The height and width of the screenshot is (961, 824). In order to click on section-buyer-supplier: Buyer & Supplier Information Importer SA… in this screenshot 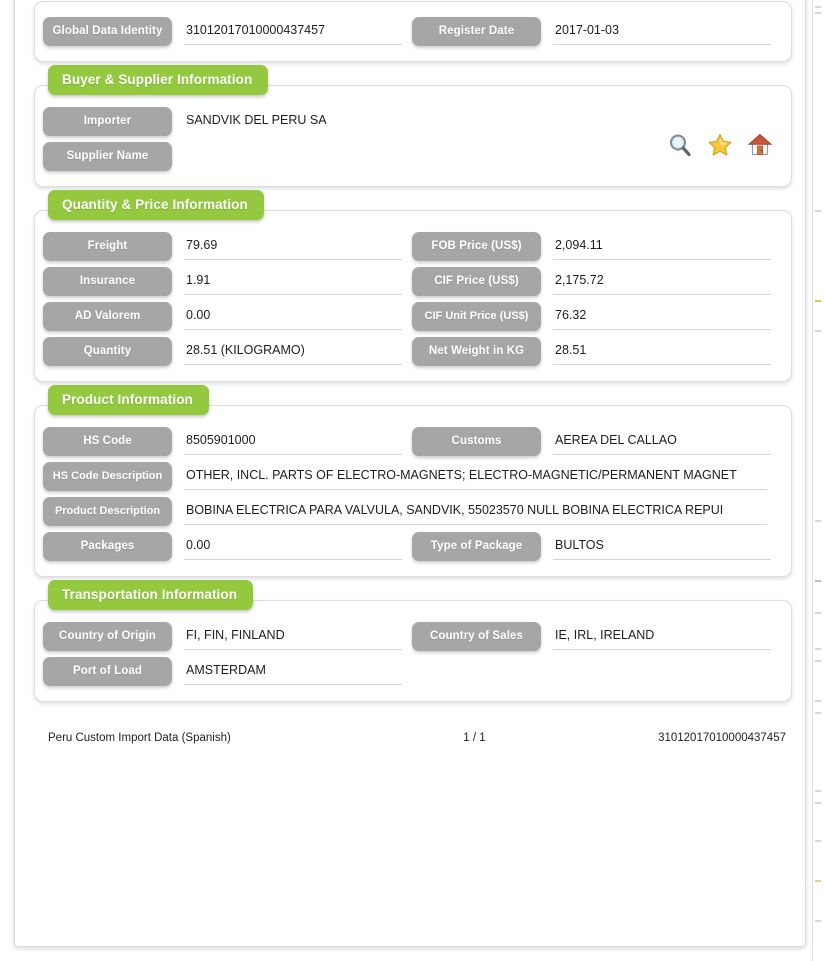, I will do `click(413, 126)`.